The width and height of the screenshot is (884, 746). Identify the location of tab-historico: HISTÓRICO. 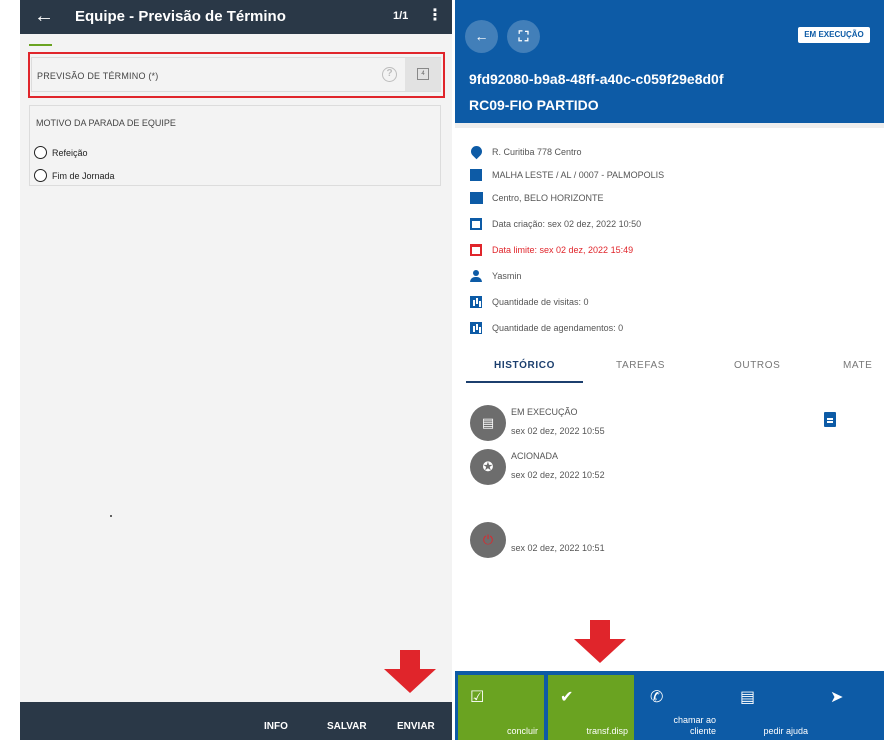
(524, 365).